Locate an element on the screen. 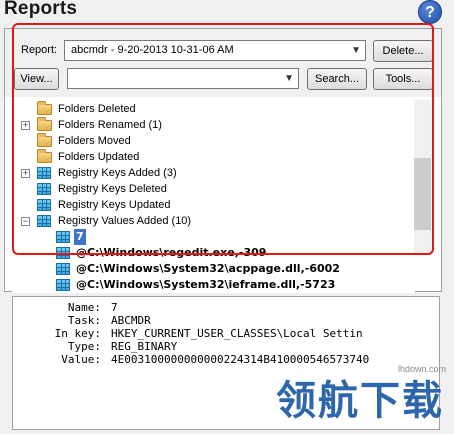 Image resolution: width=454 pixels, height=434 pixels. tree-value-item: @C:\Windows\System32\acppage.dll,-6002 is located at coordinates (213, 269).